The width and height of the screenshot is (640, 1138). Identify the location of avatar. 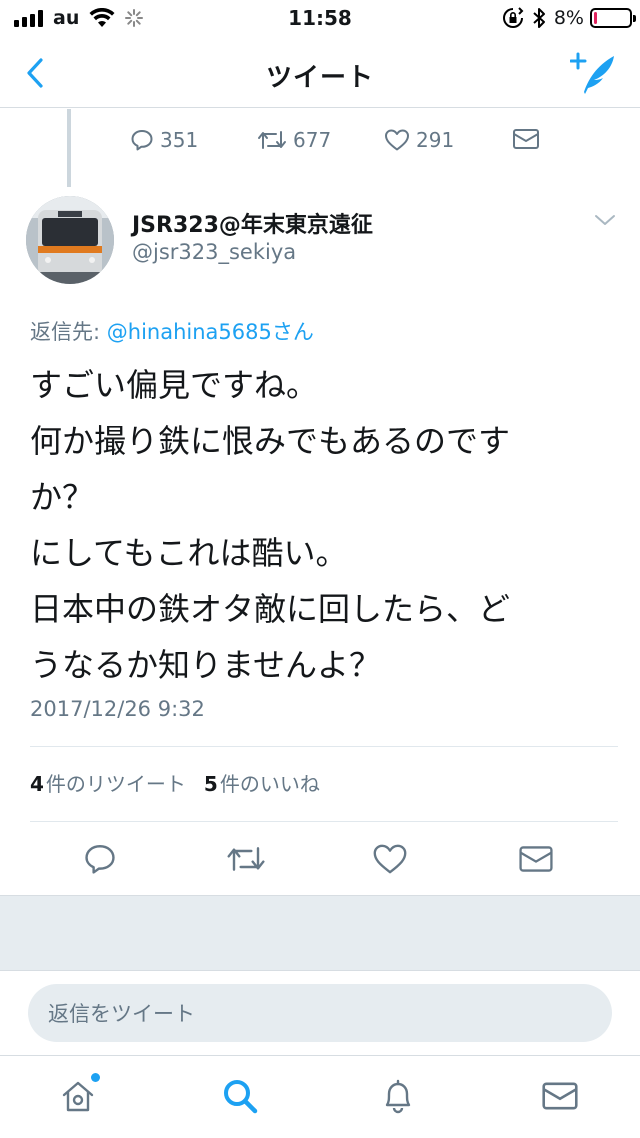
(70, 240).